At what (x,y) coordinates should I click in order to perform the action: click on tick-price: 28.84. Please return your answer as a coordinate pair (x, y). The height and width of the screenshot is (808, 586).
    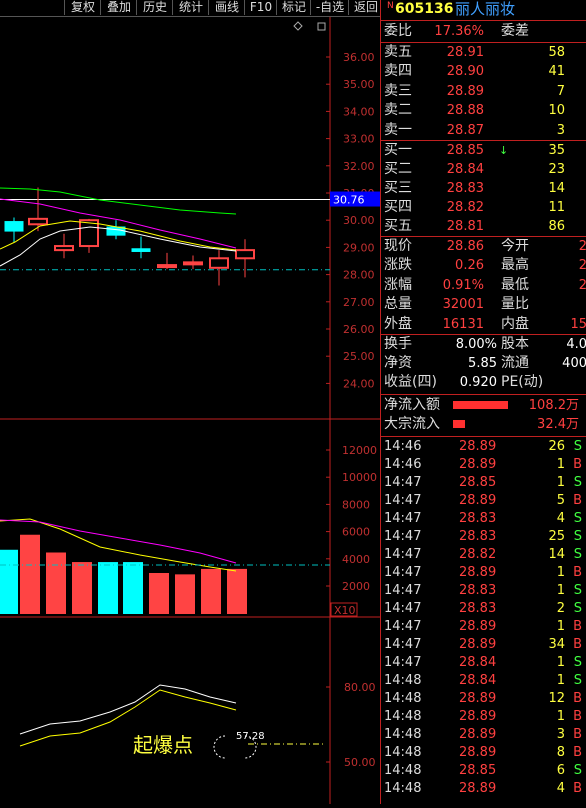
    Looking at the image, I should click on (478, 662).